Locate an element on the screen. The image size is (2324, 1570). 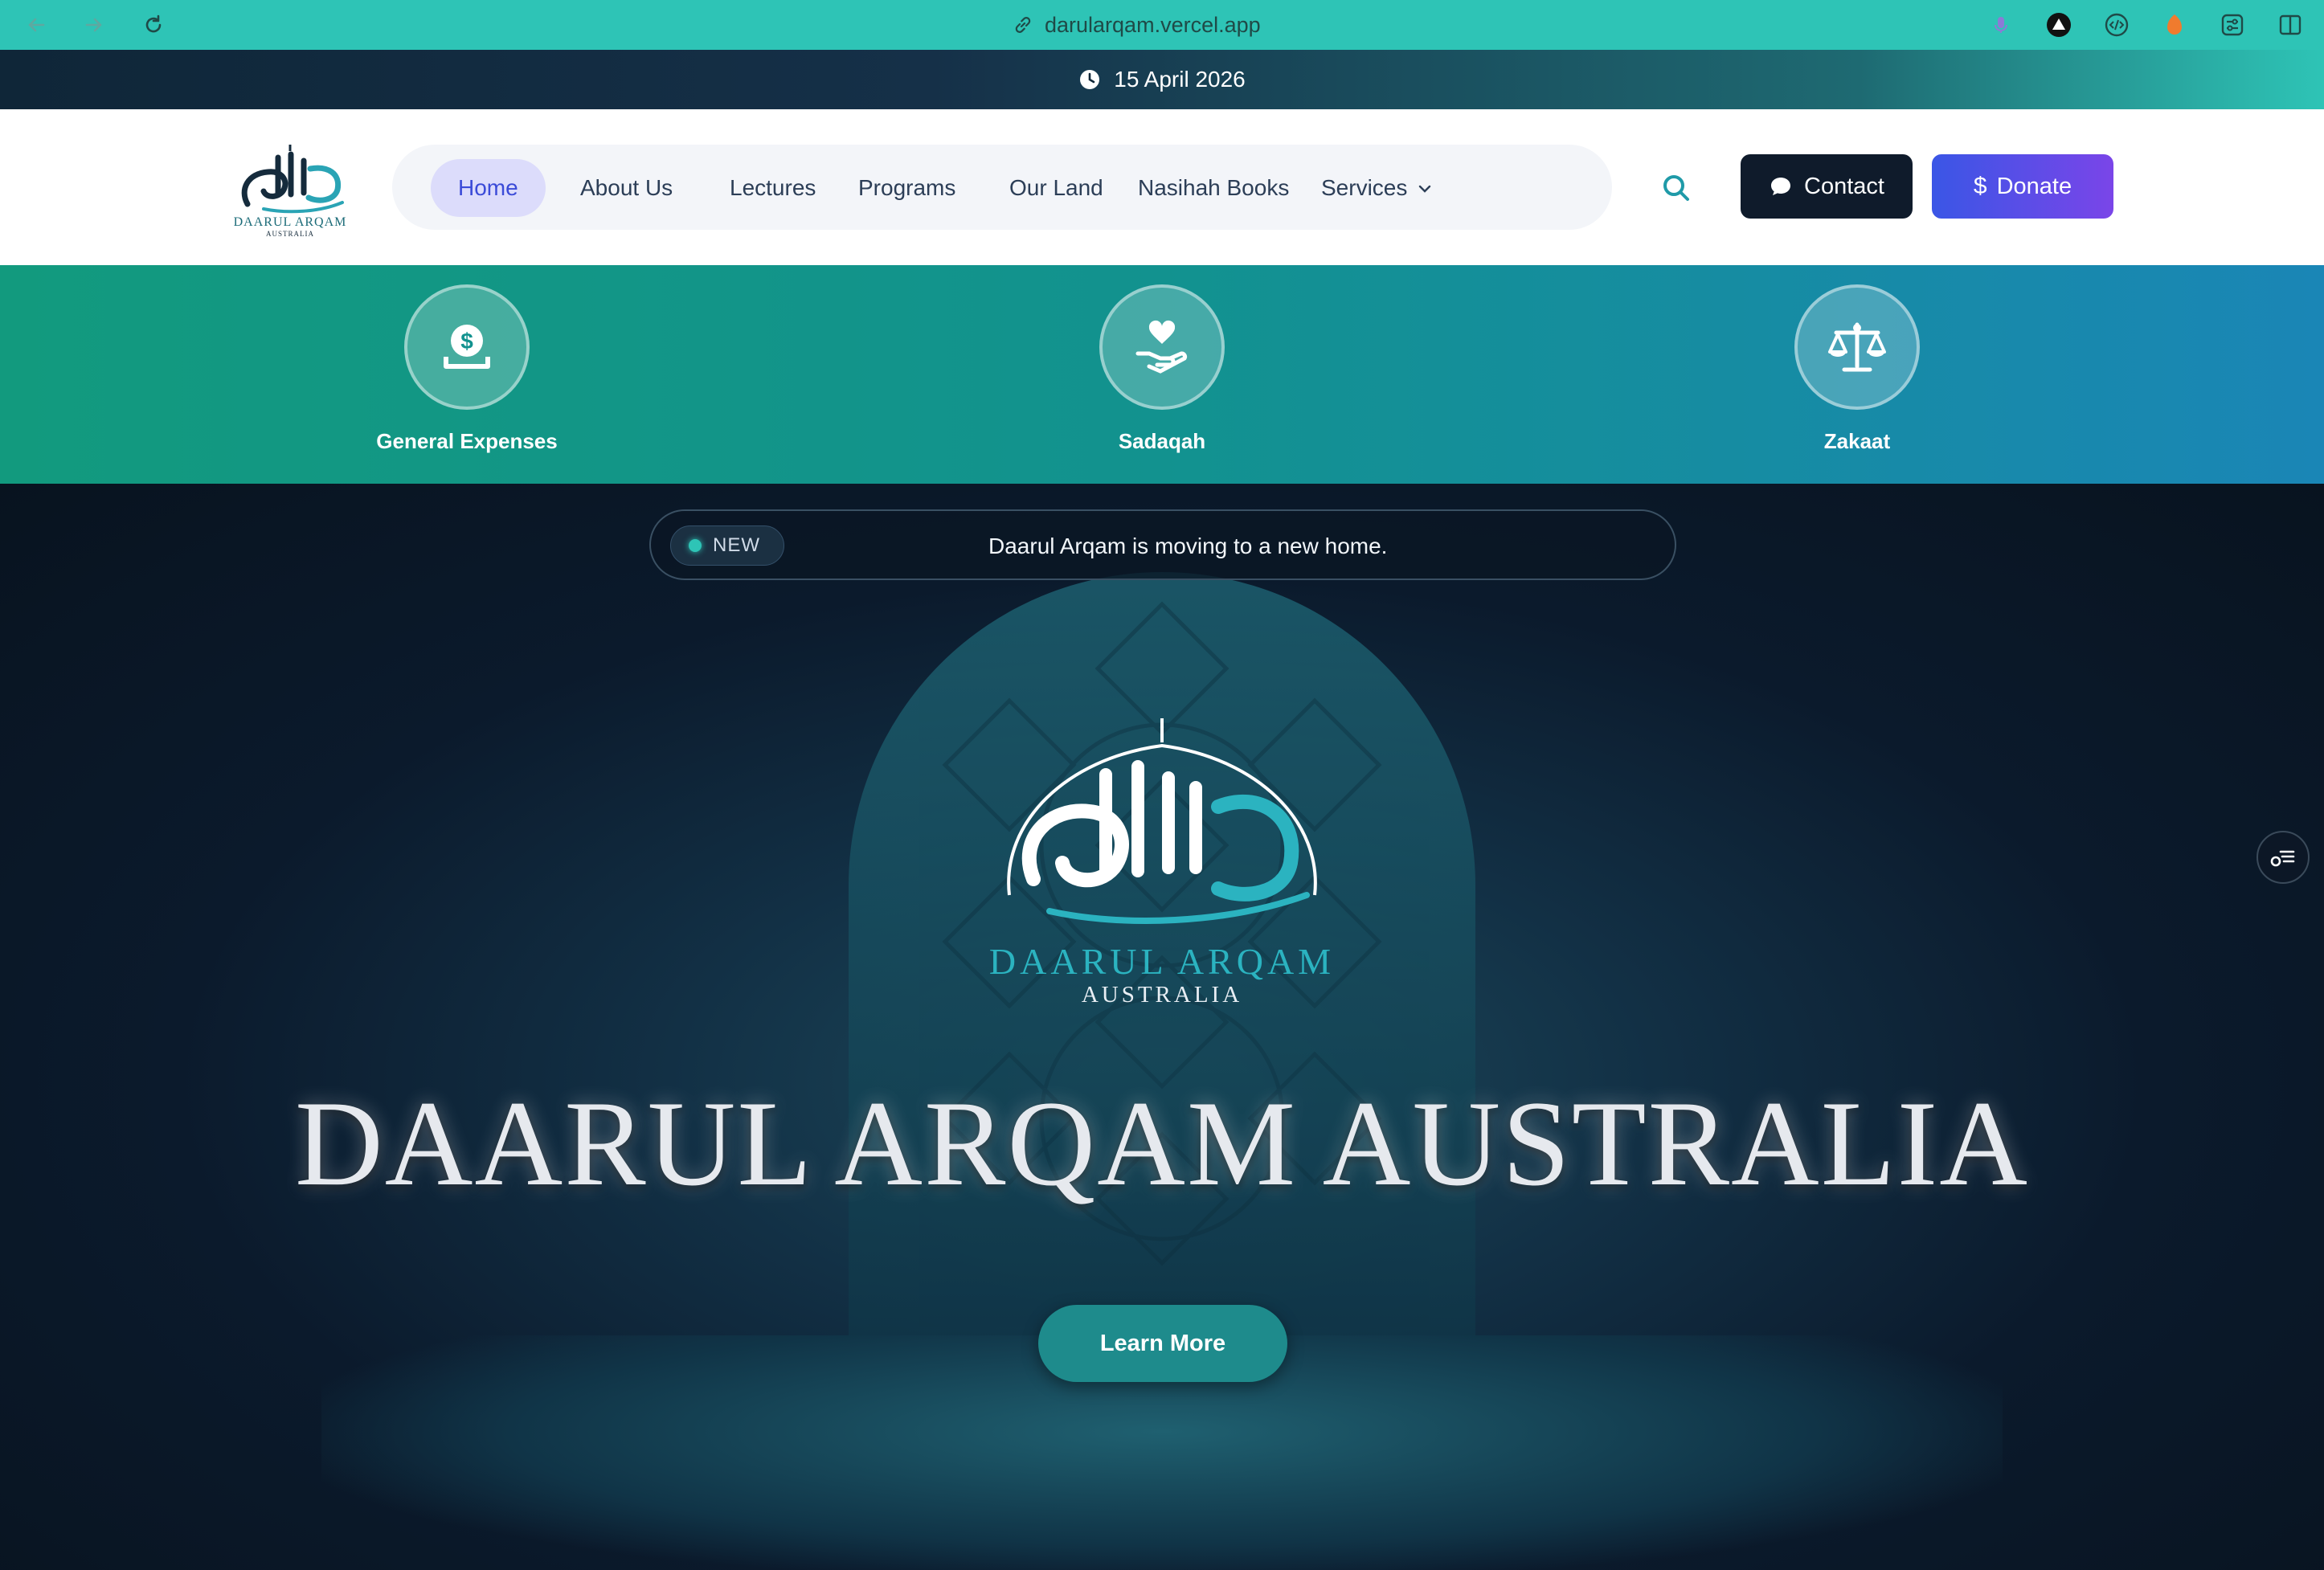
microphone-icon is located at coordinates (2000, 24).